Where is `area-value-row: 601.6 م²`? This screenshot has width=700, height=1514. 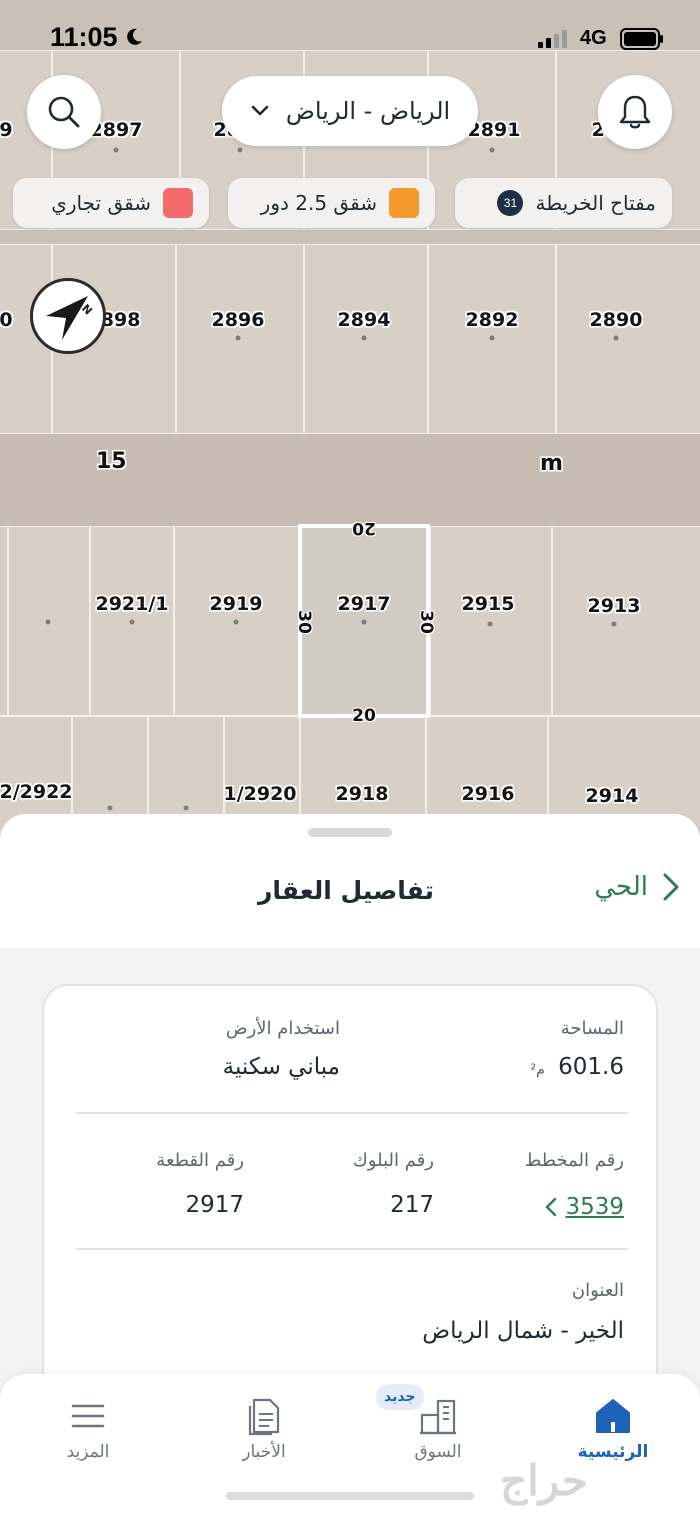 area-value-row: 601.6 م² is located at coordinates (577, 1067).